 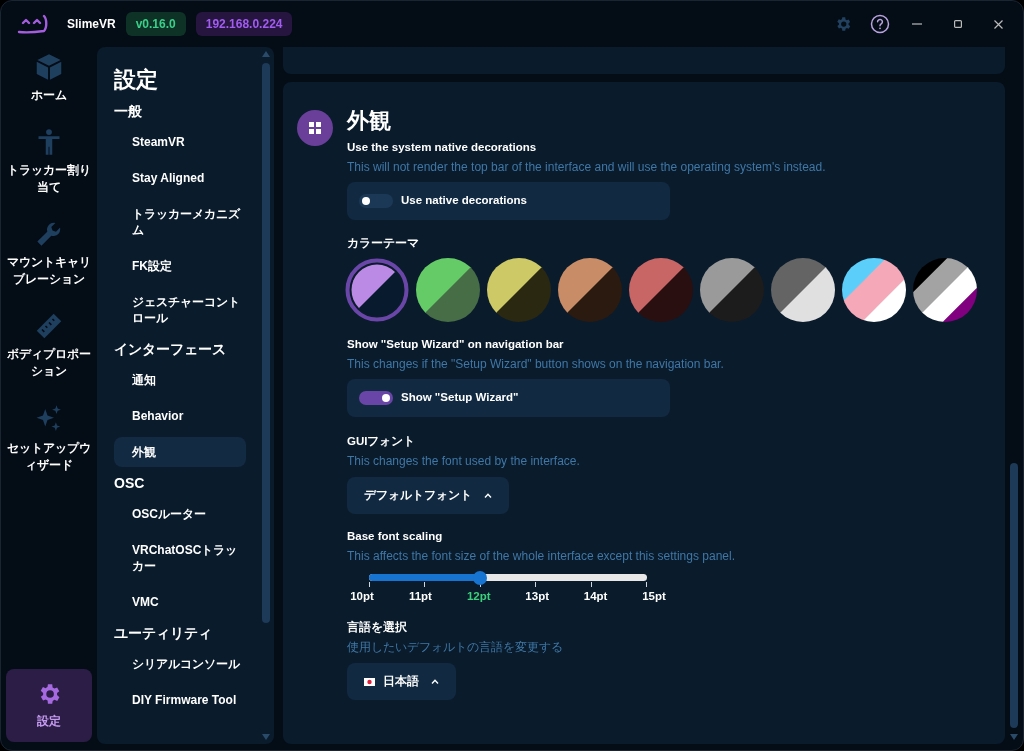 I want to click on settings-nav-item: 外観, so click(x=180, y=452).